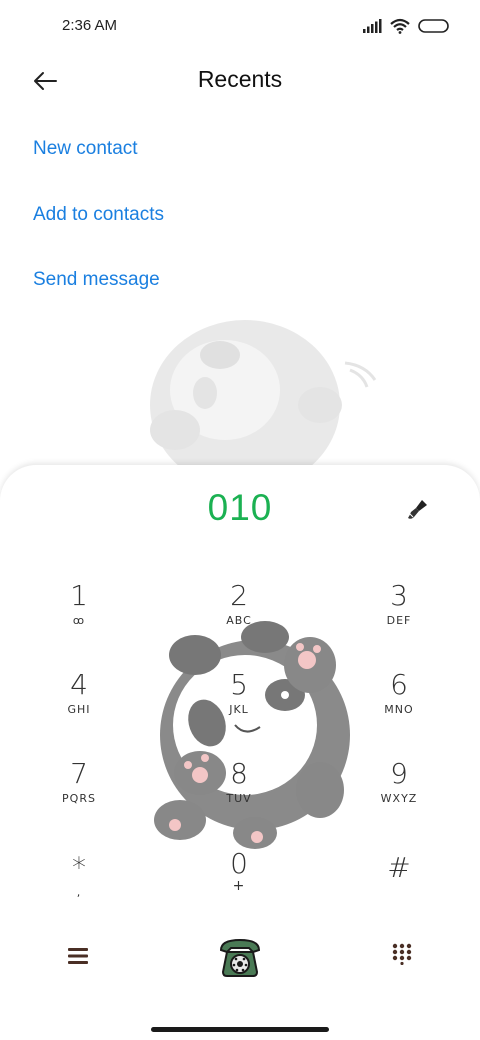 Image resolution: width=480 pixels, height=1040 pixels. Describe the element at coordinates (79, 867) in the screenshot. I see `key-digit: *` at that location.